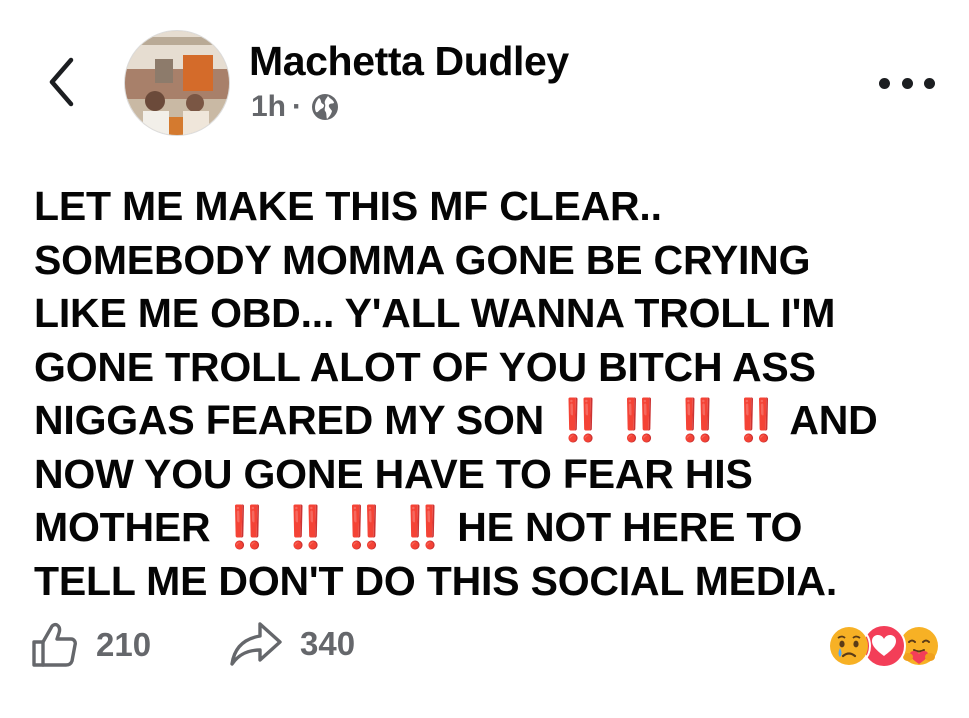 This screenshot has height=718, width=969. Describe the element at coordinates (289, 420) in the screenshot. I see `post-text-segment: NIGGAS FEARED MY SON` at that location.